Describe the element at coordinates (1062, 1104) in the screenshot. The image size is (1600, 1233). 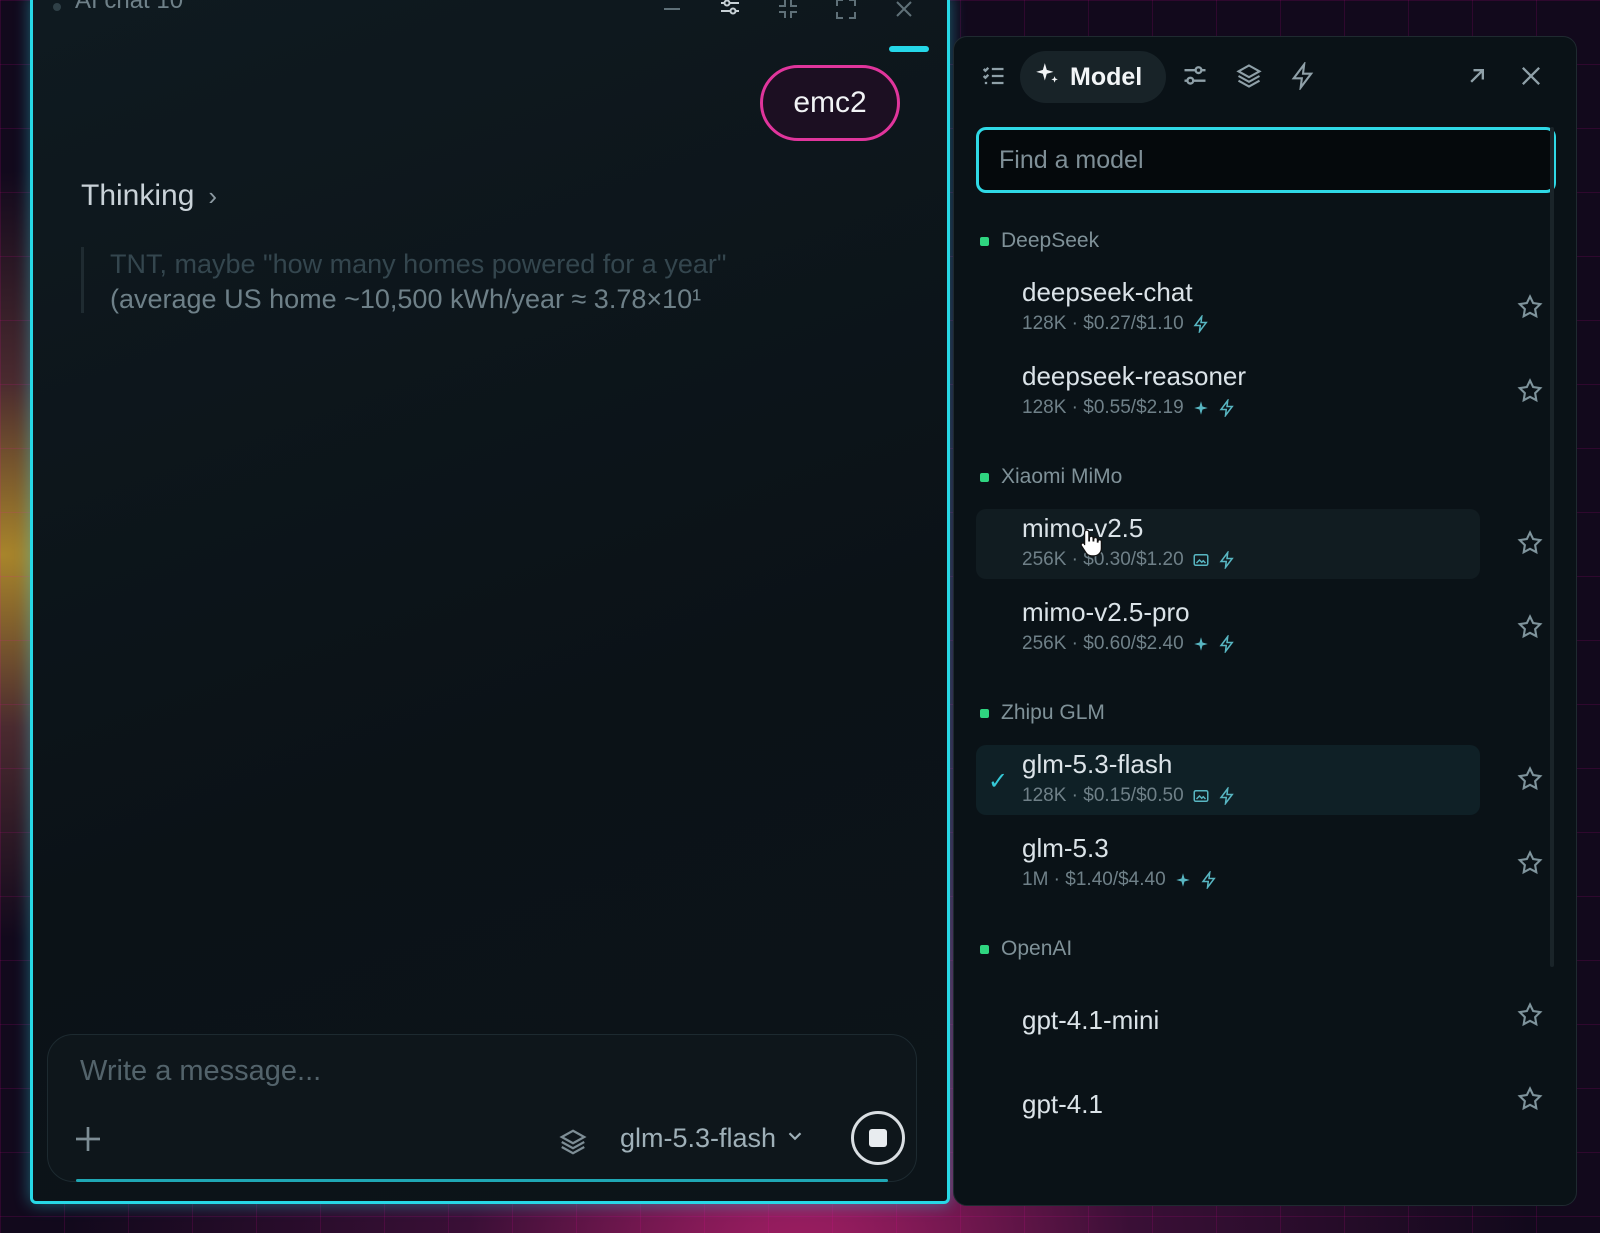
I see `model-name: gpt-4.1` at that location.